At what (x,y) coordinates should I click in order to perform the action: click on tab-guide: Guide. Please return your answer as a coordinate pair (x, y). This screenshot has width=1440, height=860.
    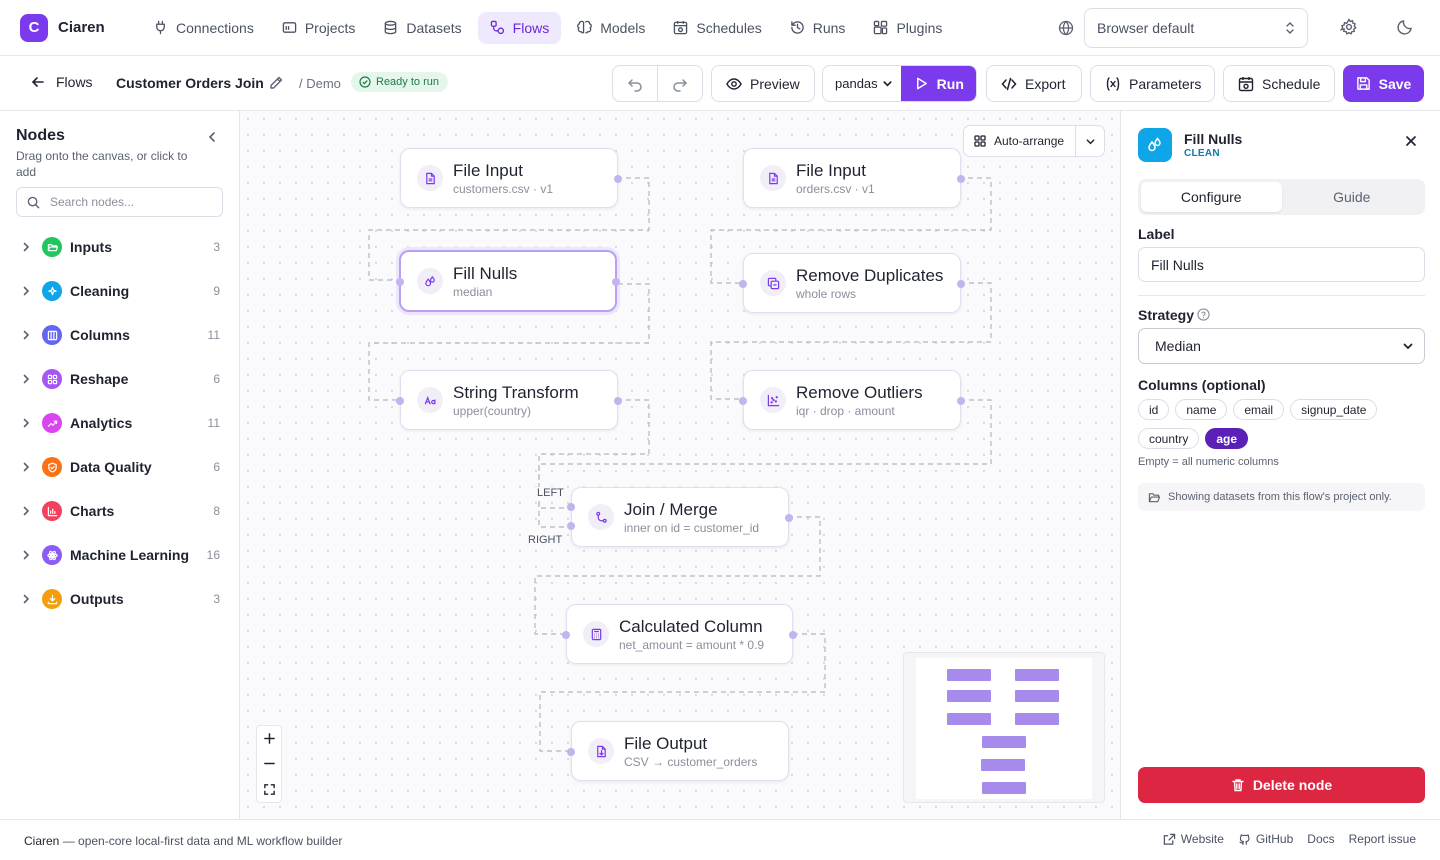
    Looking at the image, I should click on (1352, 197).